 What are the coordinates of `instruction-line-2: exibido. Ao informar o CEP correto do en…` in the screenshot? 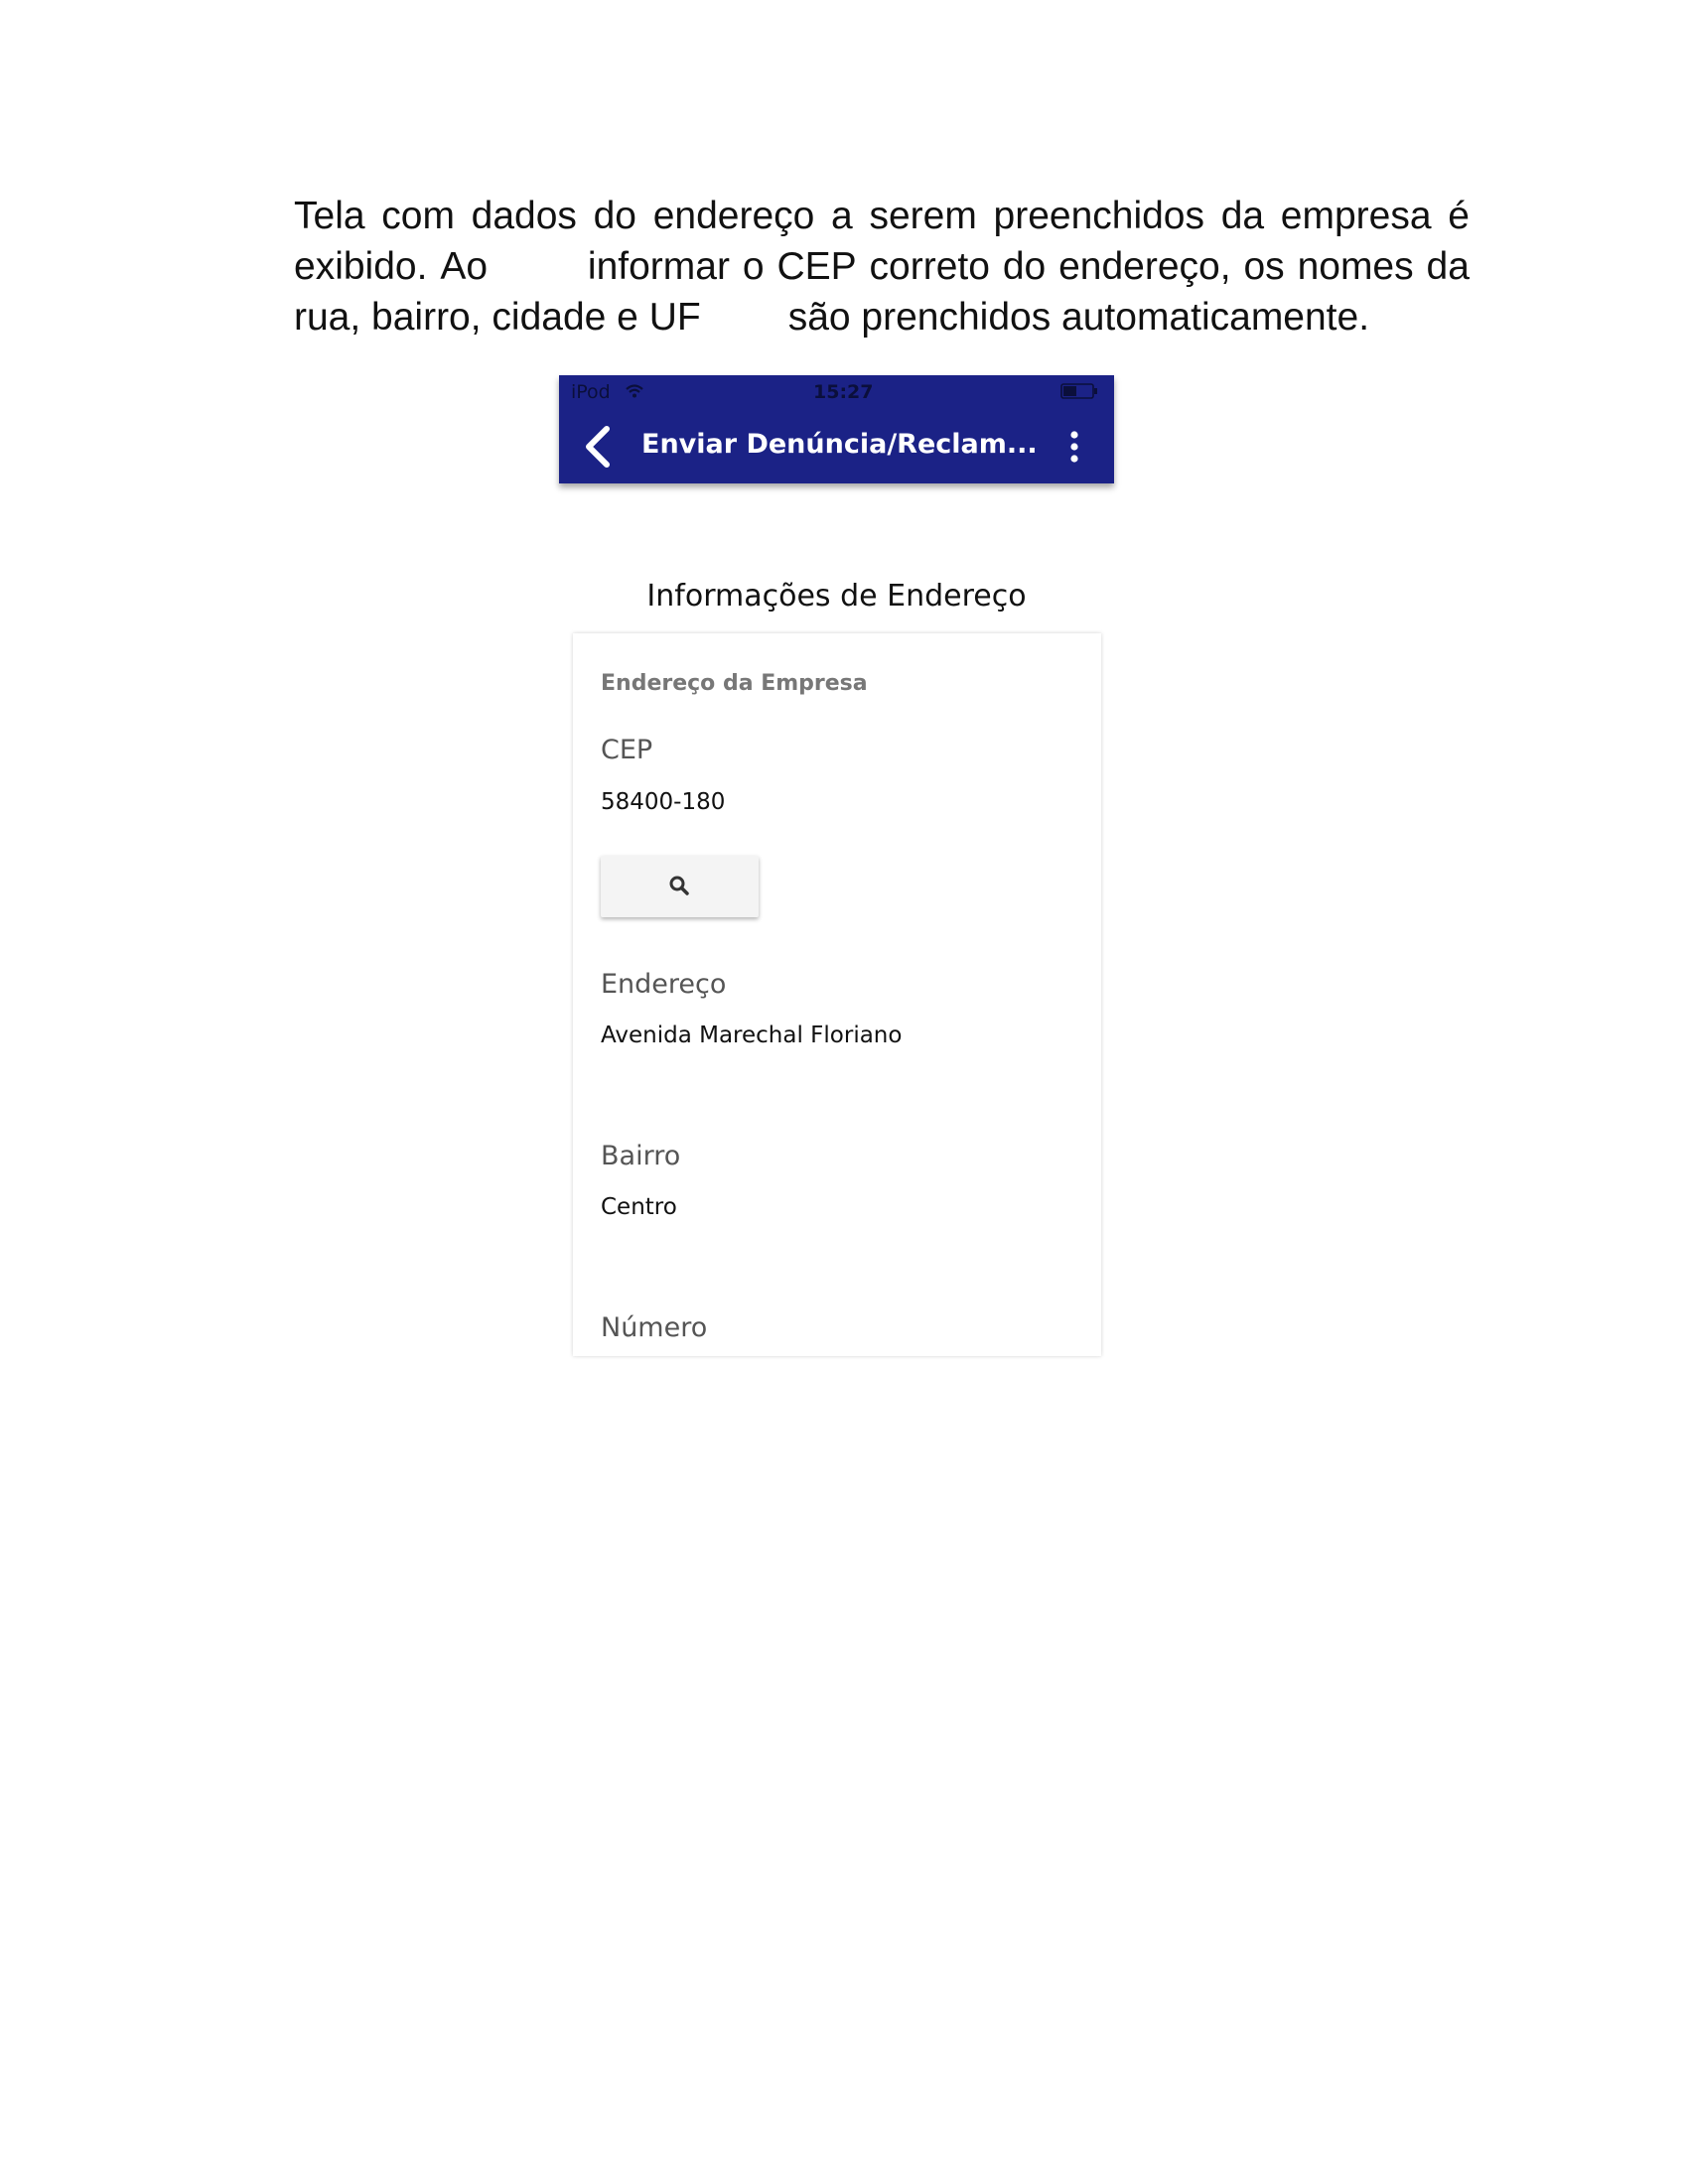 It's located at (882, 266).